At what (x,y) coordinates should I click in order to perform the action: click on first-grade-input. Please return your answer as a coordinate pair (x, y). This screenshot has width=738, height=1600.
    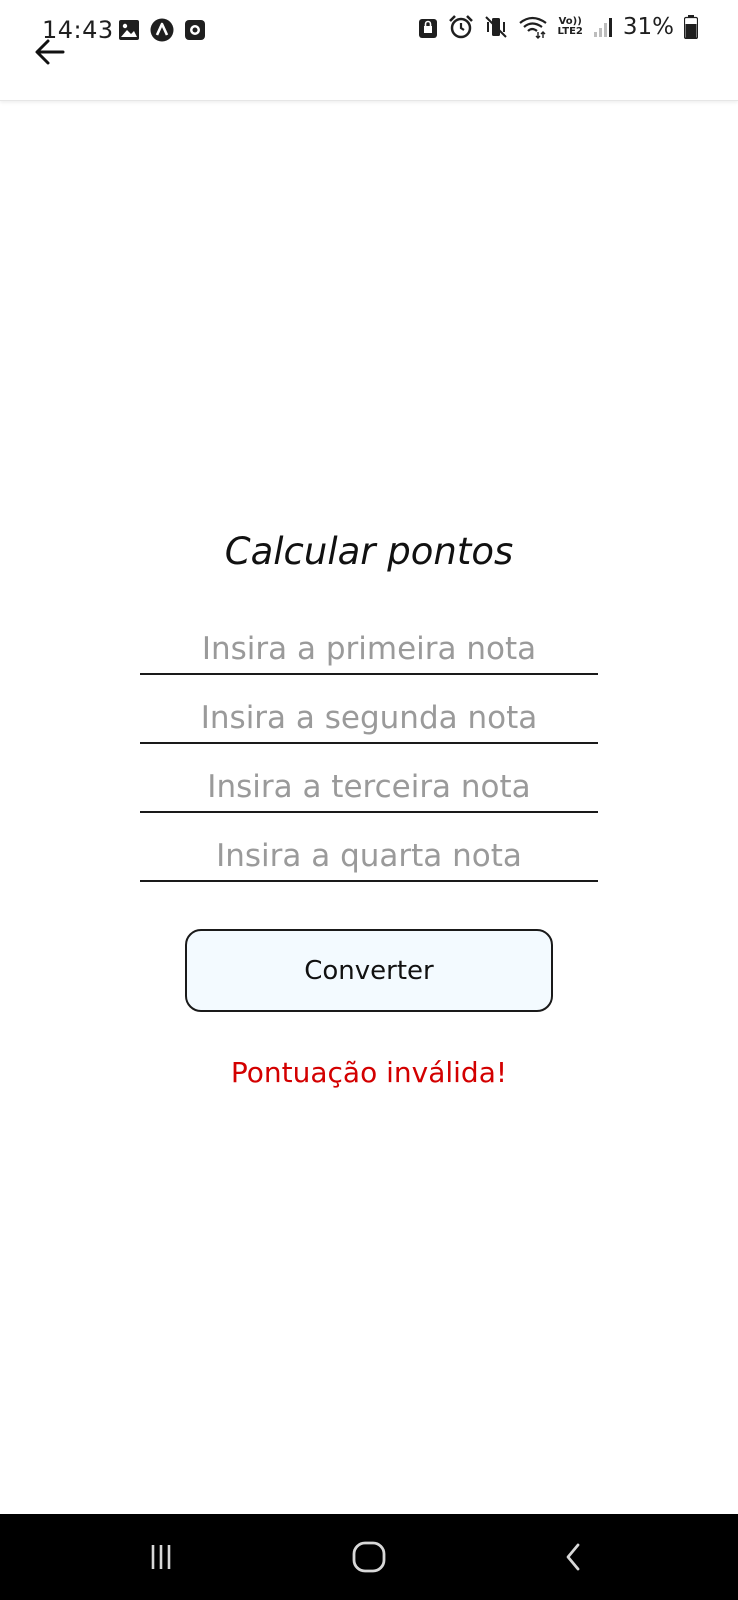
    Looking at the image, I should click on (369, 650).